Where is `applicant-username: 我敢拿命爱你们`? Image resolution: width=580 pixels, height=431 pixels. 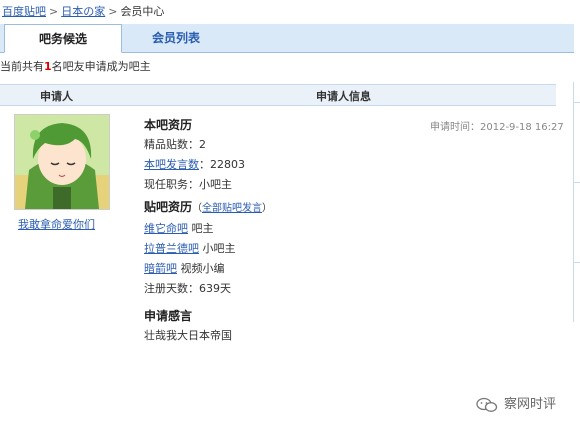 applicant-username: 我敢拿命爱你们 is located at coordinates (56, 224).